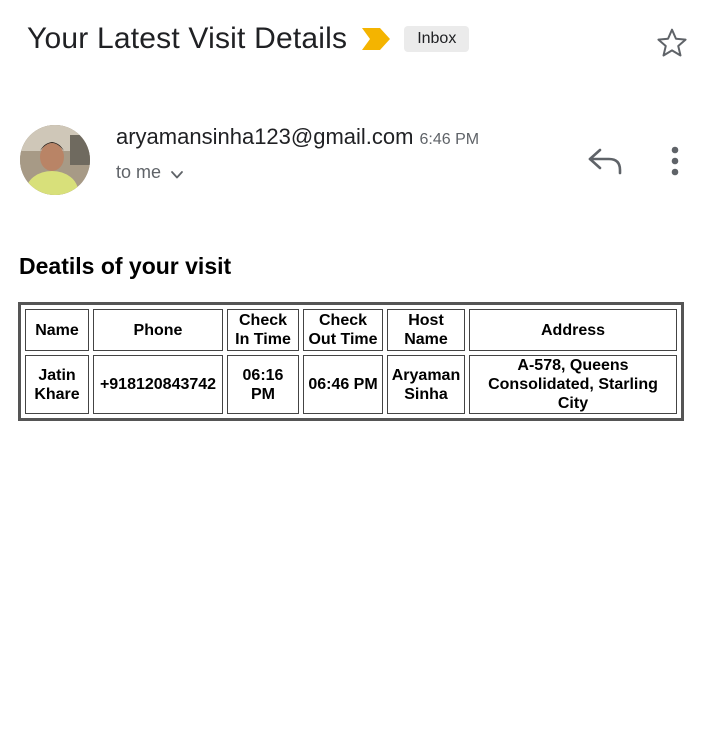 The height and width of the screenshot is (736, 705). What do you see at coordinates (437, 39) in the screenshot?
I see `inbox-label-chip: Inbox` at bounding box center [437, 39].